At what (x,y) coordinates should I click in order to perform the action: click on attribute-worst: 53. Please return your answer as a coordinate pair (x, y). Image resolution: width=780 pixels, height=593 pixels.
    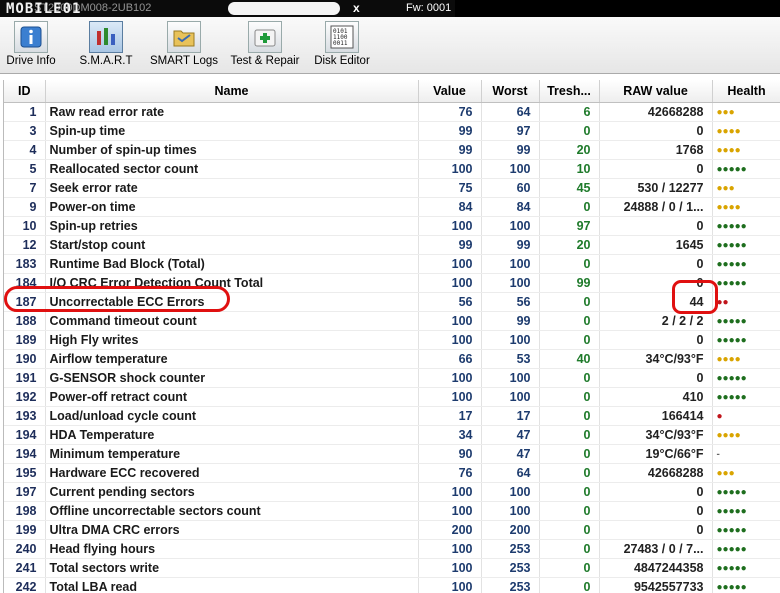
    Looking at the image, I should click on (510, 359).